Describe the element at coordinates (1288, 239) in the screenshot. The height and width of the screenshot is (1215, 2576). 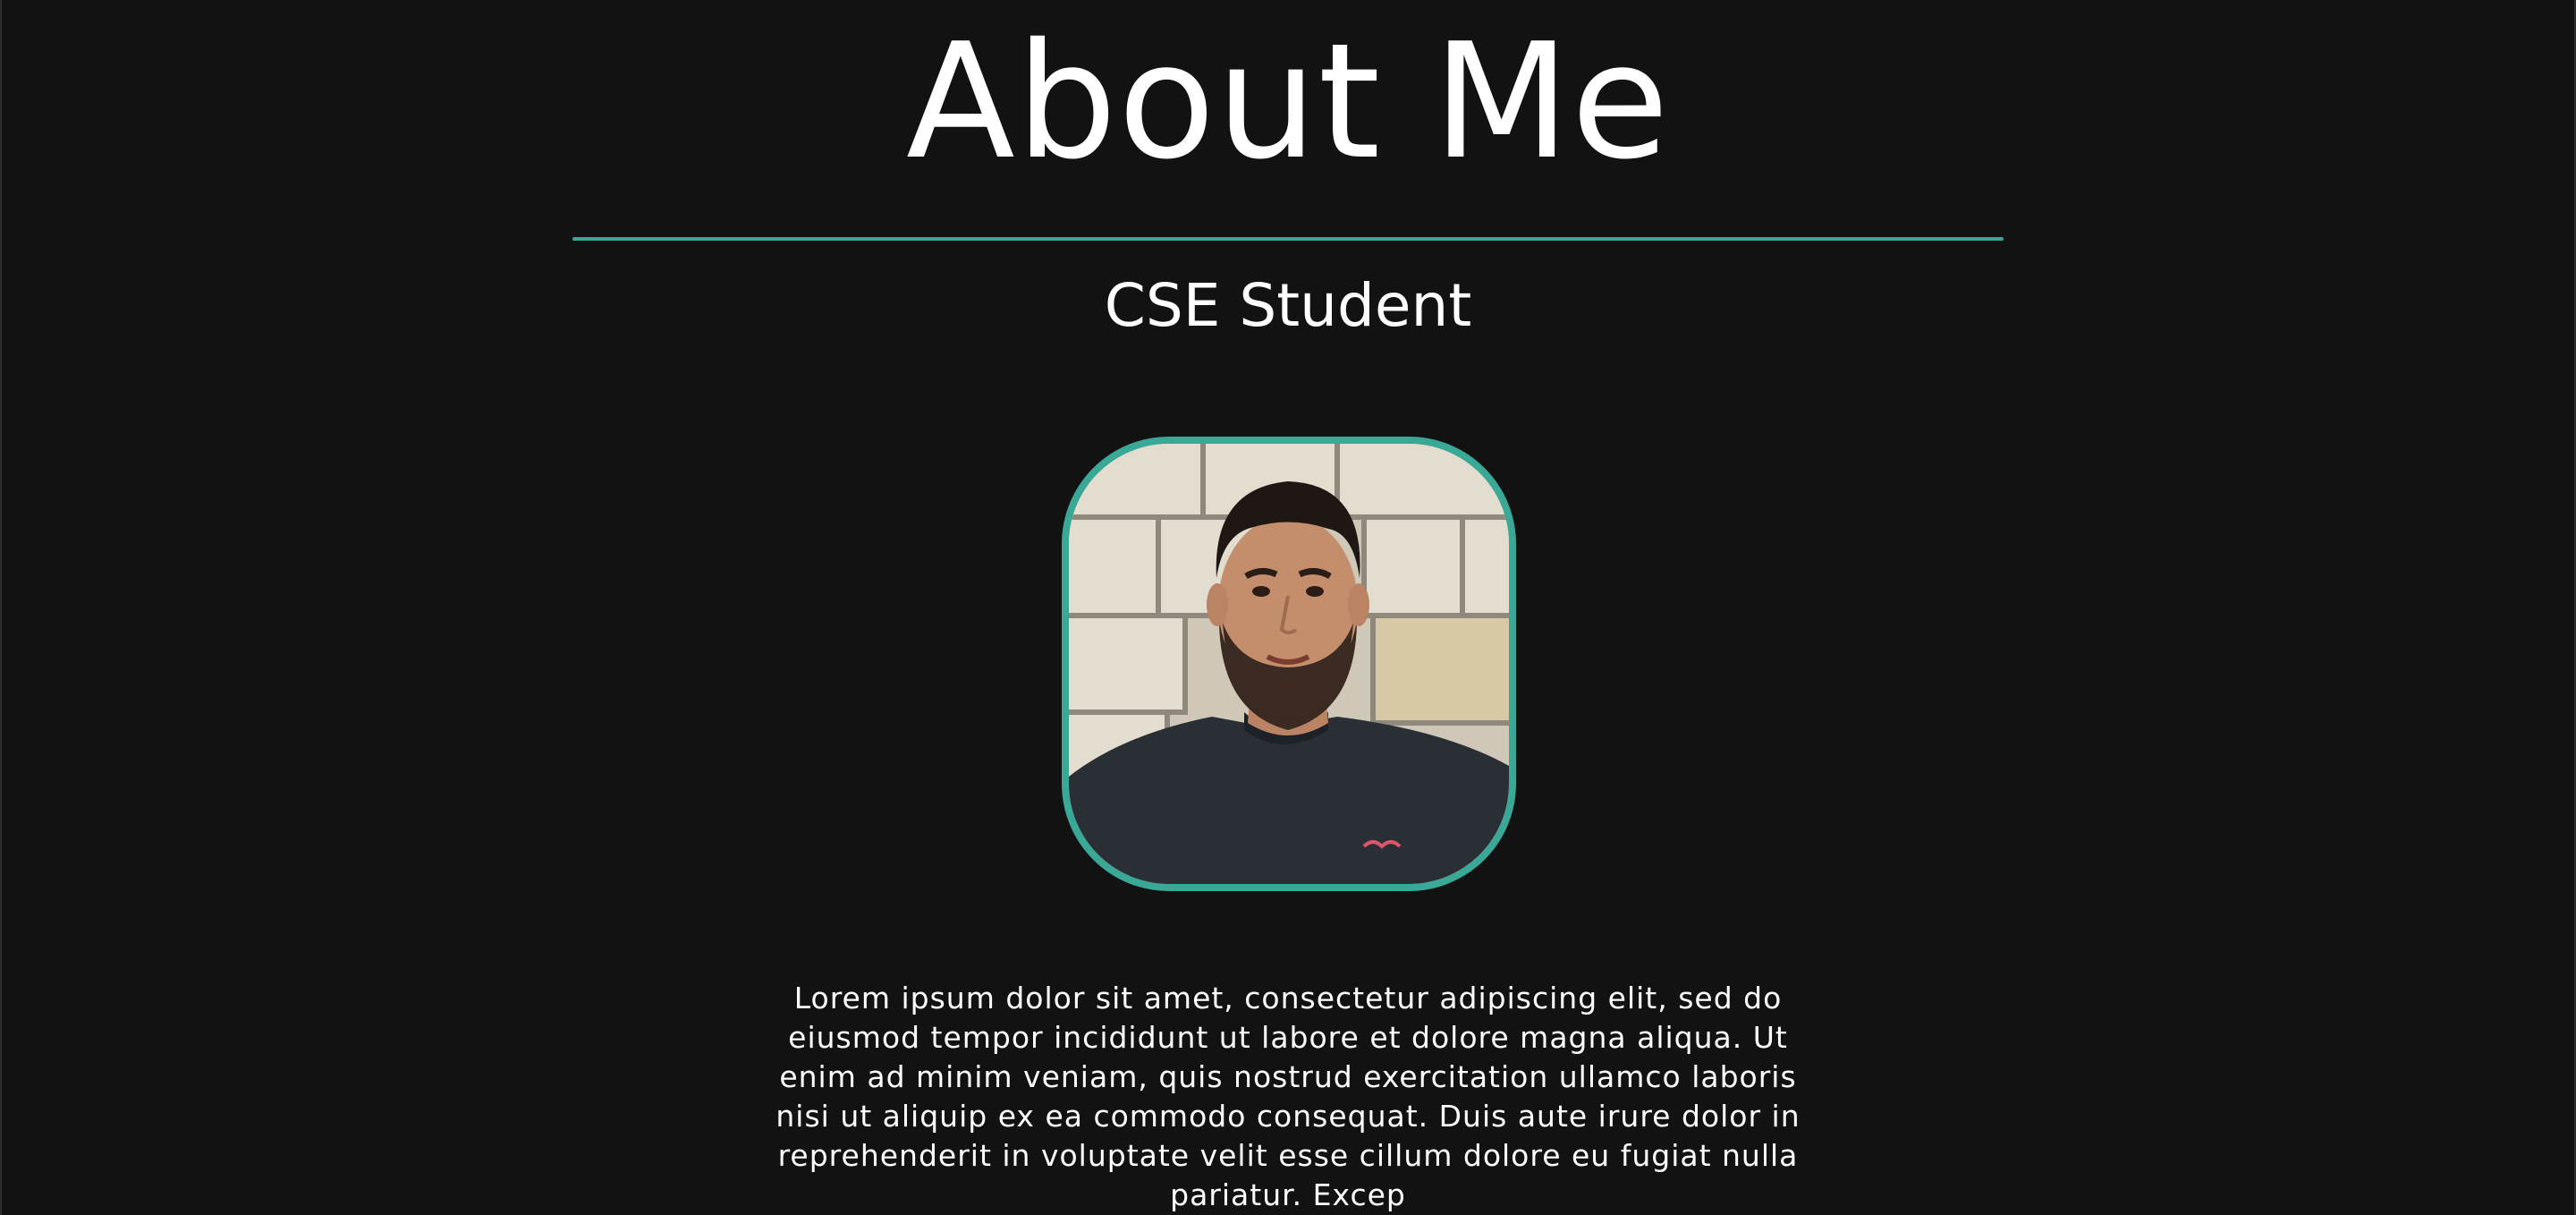
I see `title-divider` at that location.